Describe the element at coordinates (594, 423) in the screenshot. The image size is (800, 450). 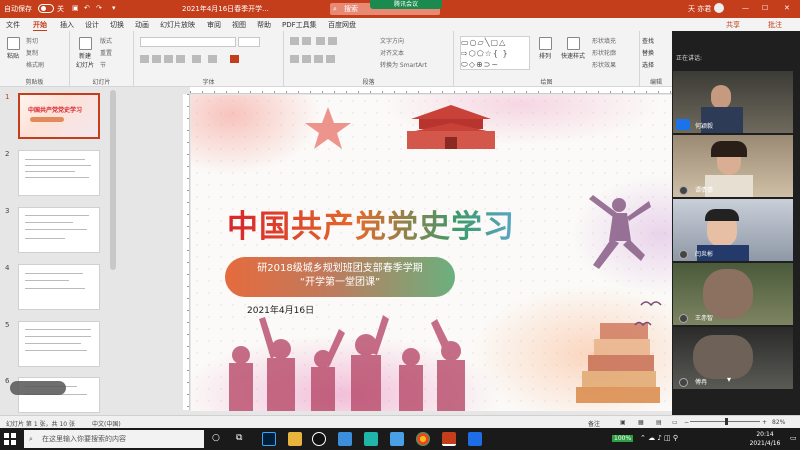
I see `notes-button: 备注` at that location.